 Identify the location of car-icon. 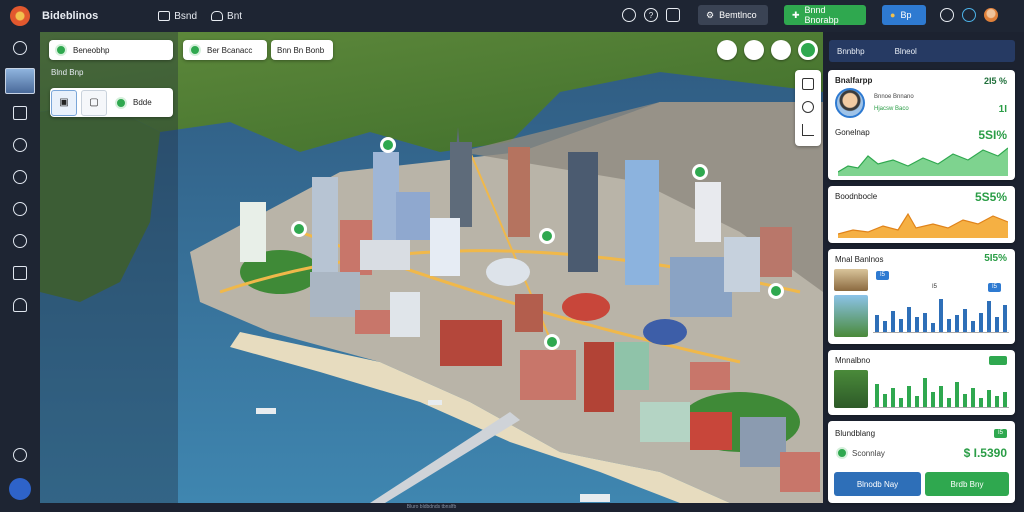
(217, 16).